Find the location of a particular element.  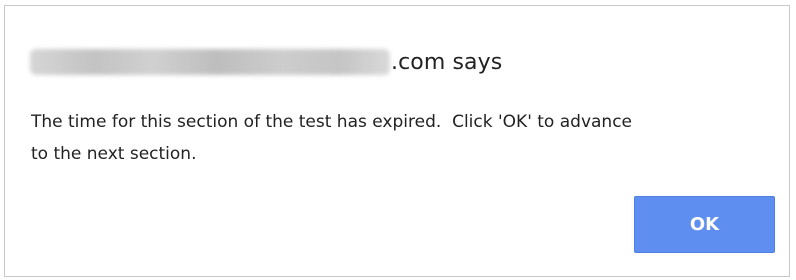

ok-button: OK is located at coordinates (704, 224).